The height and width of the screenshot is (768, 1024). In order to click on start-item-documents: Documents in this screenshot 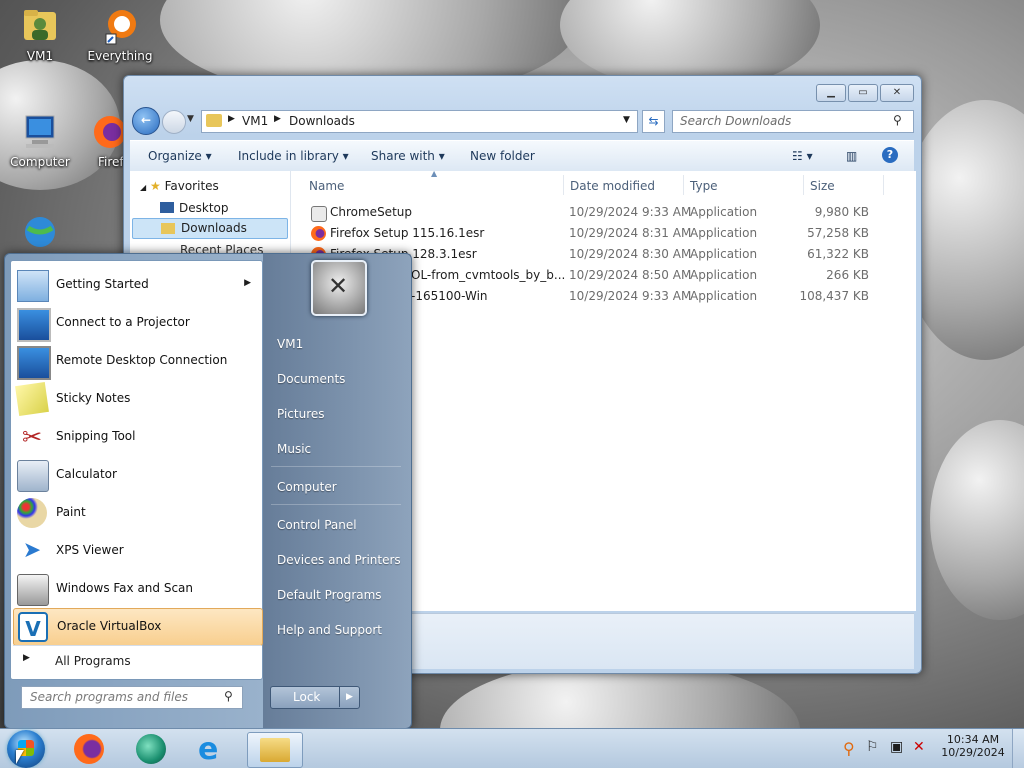, I will do `click(311, 379)`.